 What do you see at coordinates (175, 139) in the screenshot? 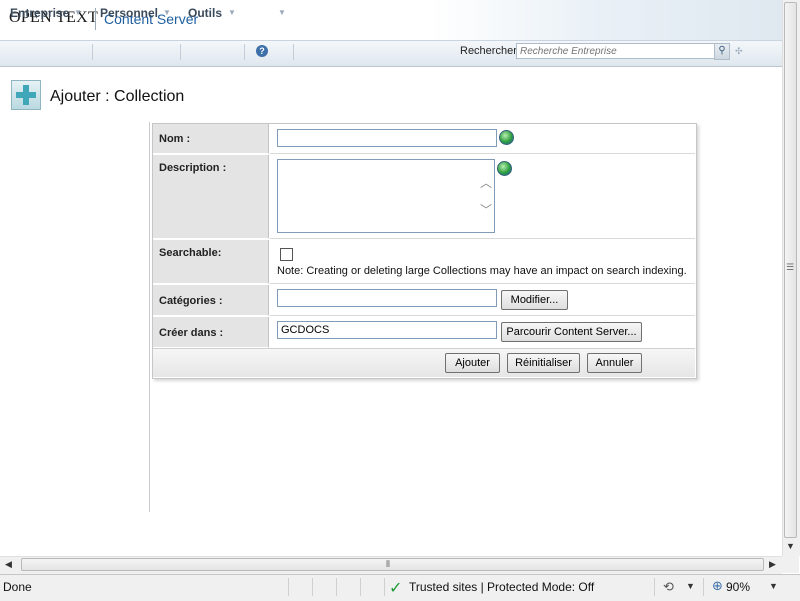
I see `name-label: Nom :` at bounding box center [175, 139].